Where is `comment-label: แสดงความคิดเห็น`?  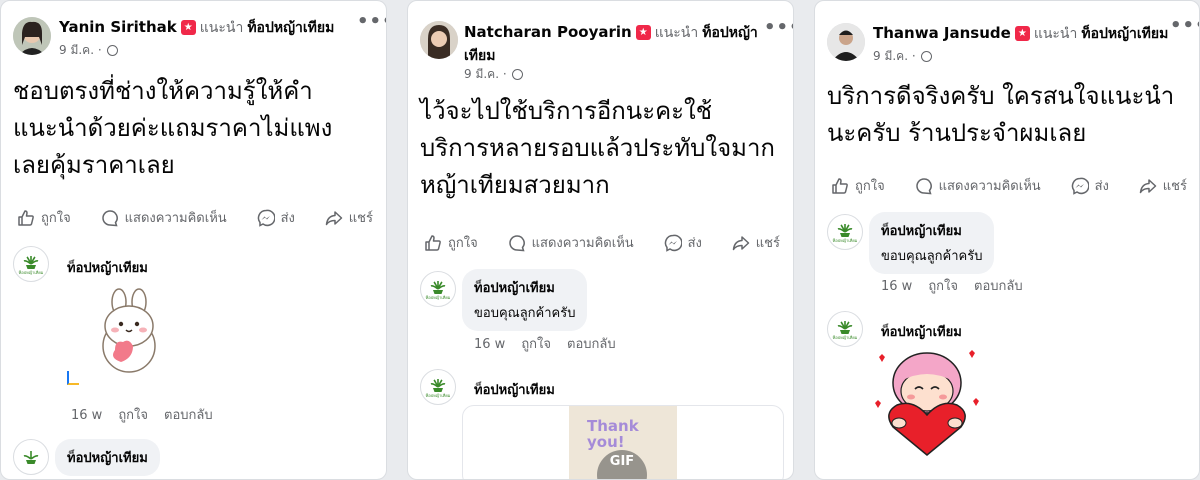
comment-label: แสดงความคิดเห็น is located at coordinates (175, 218).